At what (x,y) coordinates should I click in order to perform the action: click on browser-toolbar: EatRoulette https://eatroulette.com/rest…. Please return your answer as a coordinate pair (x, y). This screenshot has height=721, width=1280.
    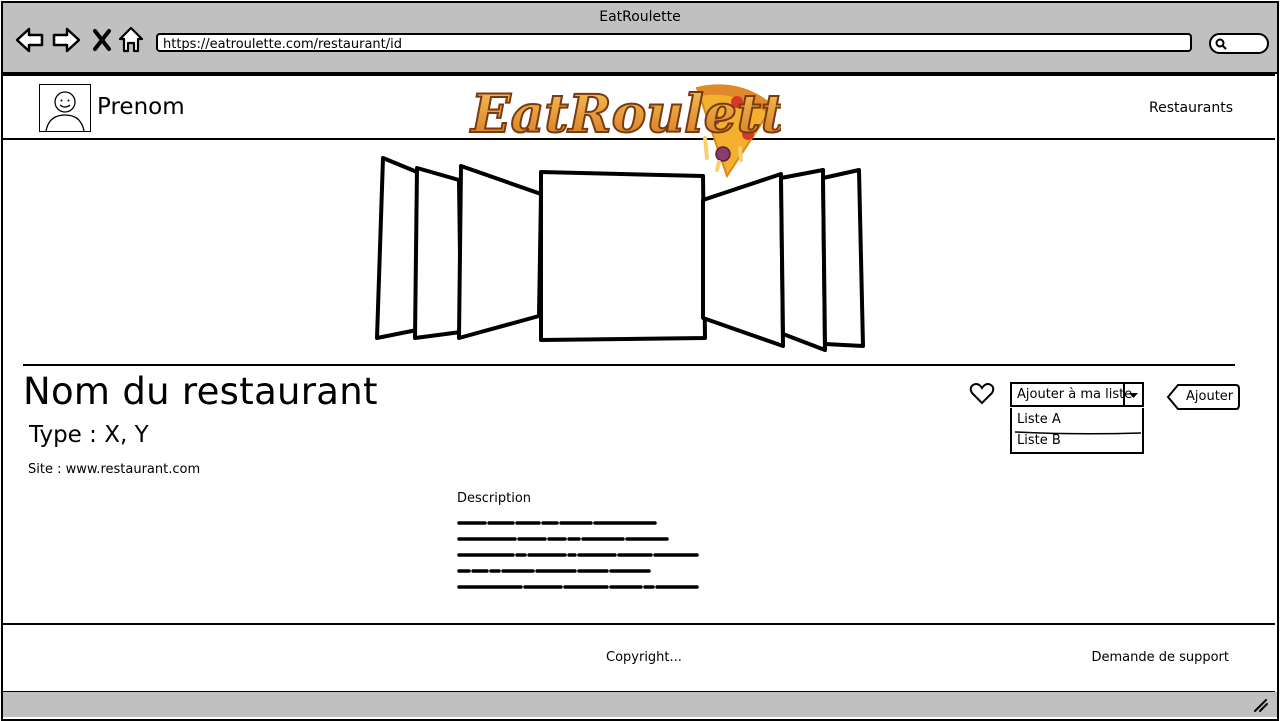
    Looking at the image, I should click on (640, 38).